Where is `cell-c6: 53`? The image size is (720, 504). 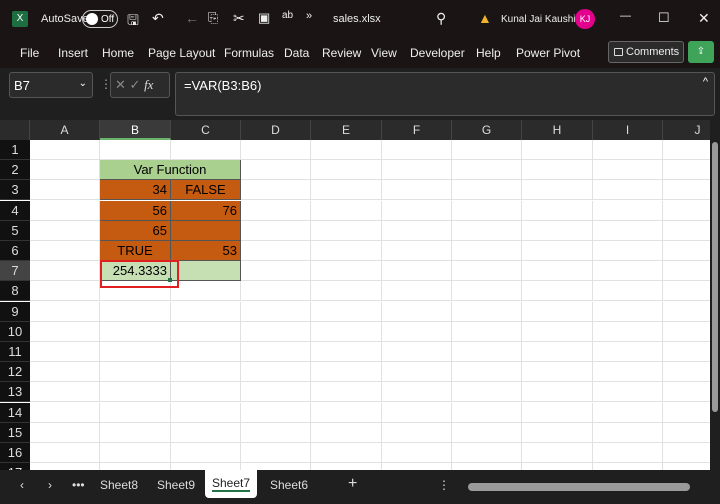
cell-c6: 53 is located at coordinates (206, 251).